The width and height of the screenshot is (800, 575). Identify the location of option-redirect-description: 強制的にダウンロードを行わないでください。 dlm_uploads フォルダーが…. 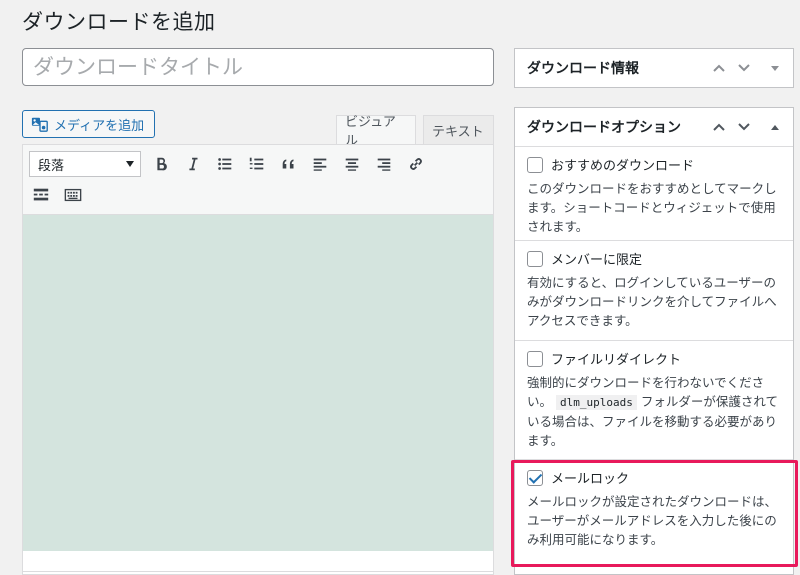
(654, 411).